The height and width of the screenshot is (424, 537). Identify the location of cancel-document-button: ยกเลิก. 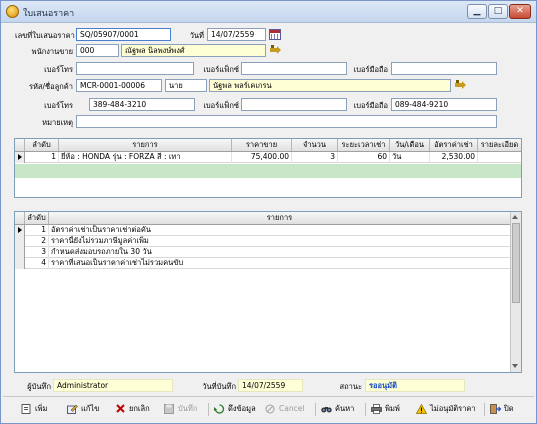
(136, 409).